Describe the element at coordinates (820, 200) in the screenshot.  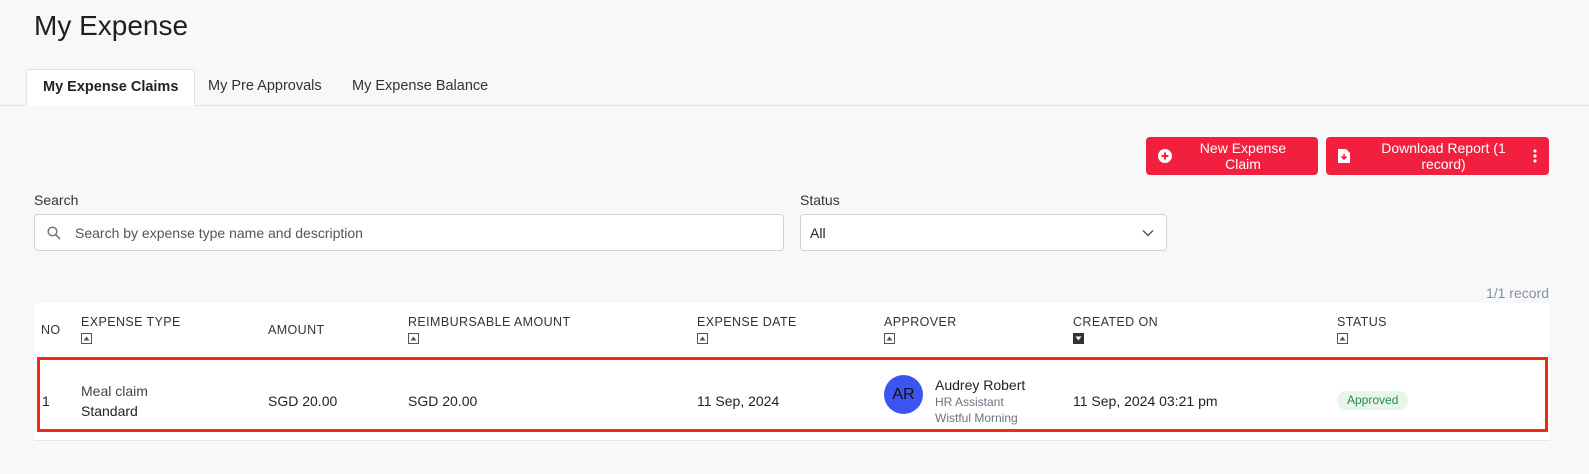
I see `status-label: Status` at that location.